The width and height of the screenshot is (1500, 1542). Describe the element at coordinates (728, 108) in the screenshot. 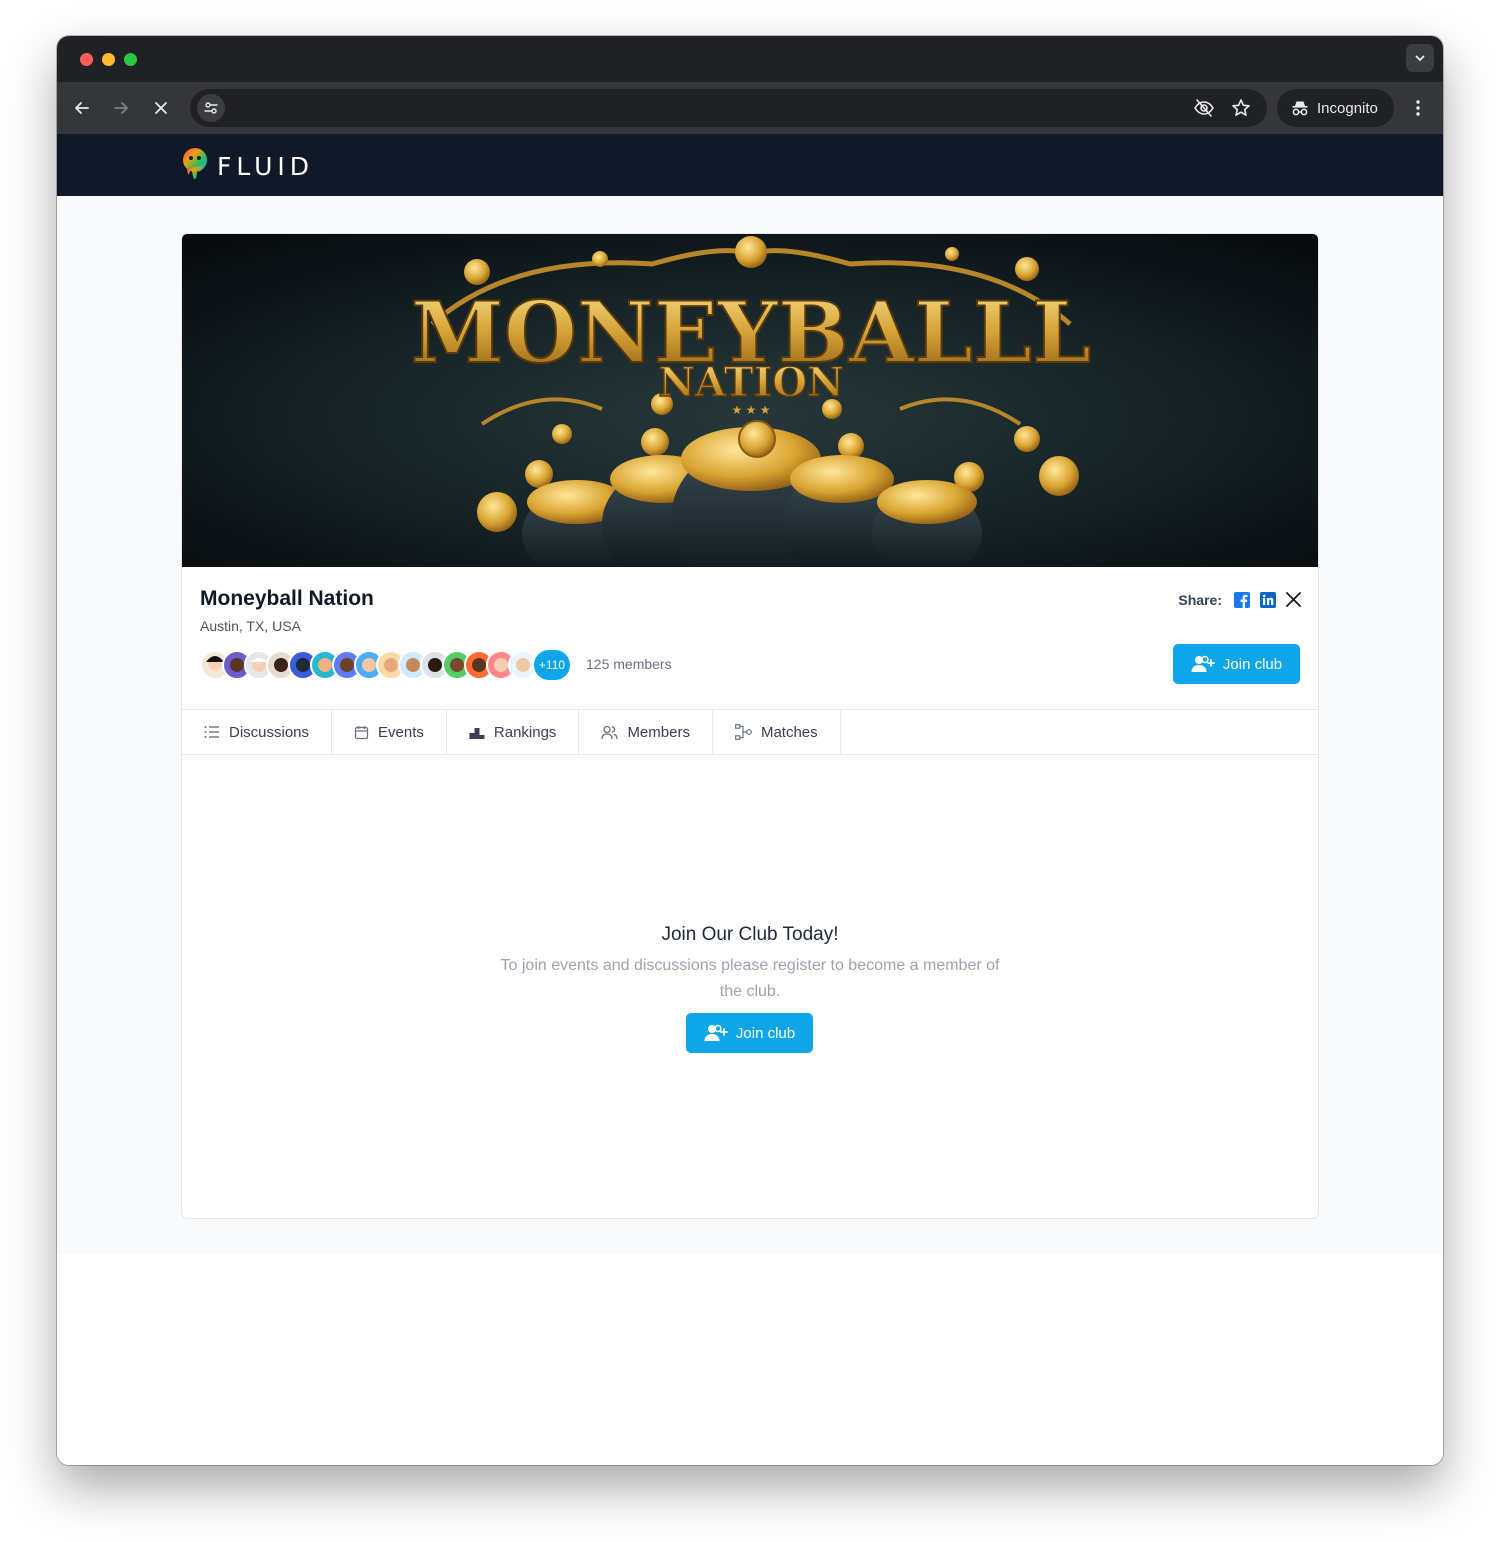

I see `address-bar` at that location.